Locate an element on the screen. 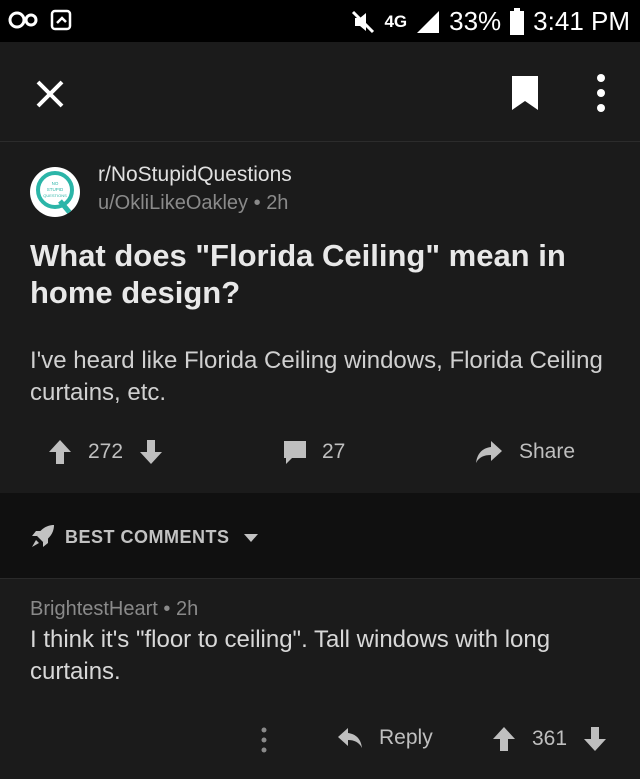 The width and height of the screenshot is (640, 779). comment-icon is located at coordinates (295, 452).